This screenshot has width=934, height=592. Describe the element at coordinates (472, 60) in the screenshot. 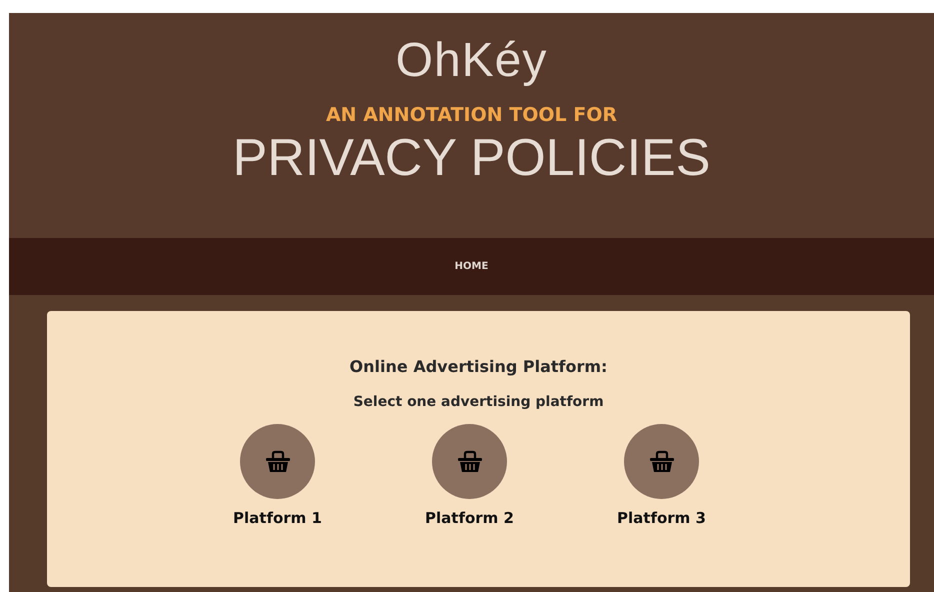

I see `site-logo: OhKéy` at that location.